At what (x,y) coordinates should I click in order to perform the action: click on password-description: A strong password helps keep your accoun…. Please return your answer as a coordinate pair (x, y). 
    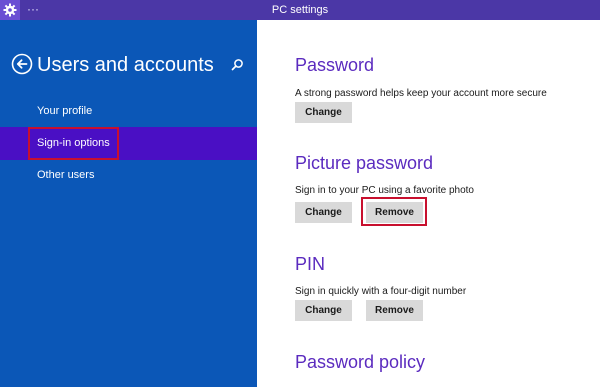
    Looking at the image, I should click on (421, 93).